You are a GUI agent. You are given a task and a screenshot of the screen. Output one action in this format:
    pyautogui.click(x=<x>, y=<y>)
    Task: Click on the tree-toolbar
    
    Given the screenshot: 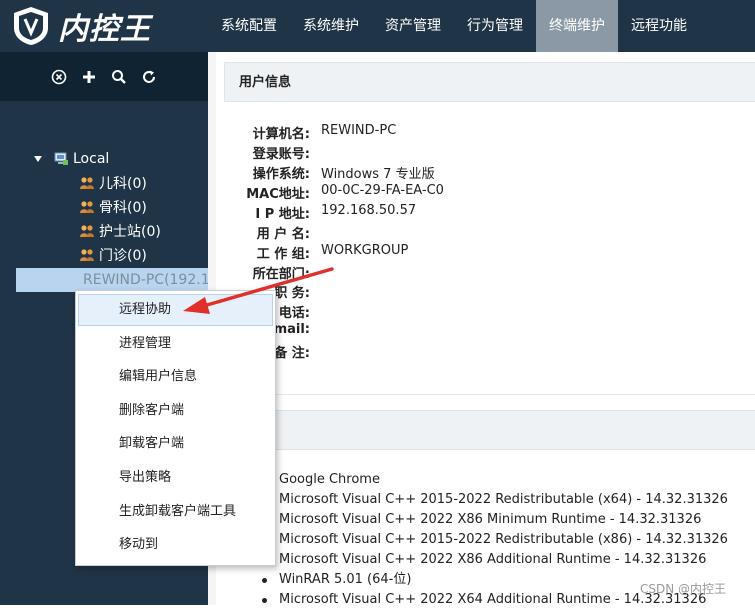 What is the action you would take?
    pyautogui.click(x=104, y=76)
    